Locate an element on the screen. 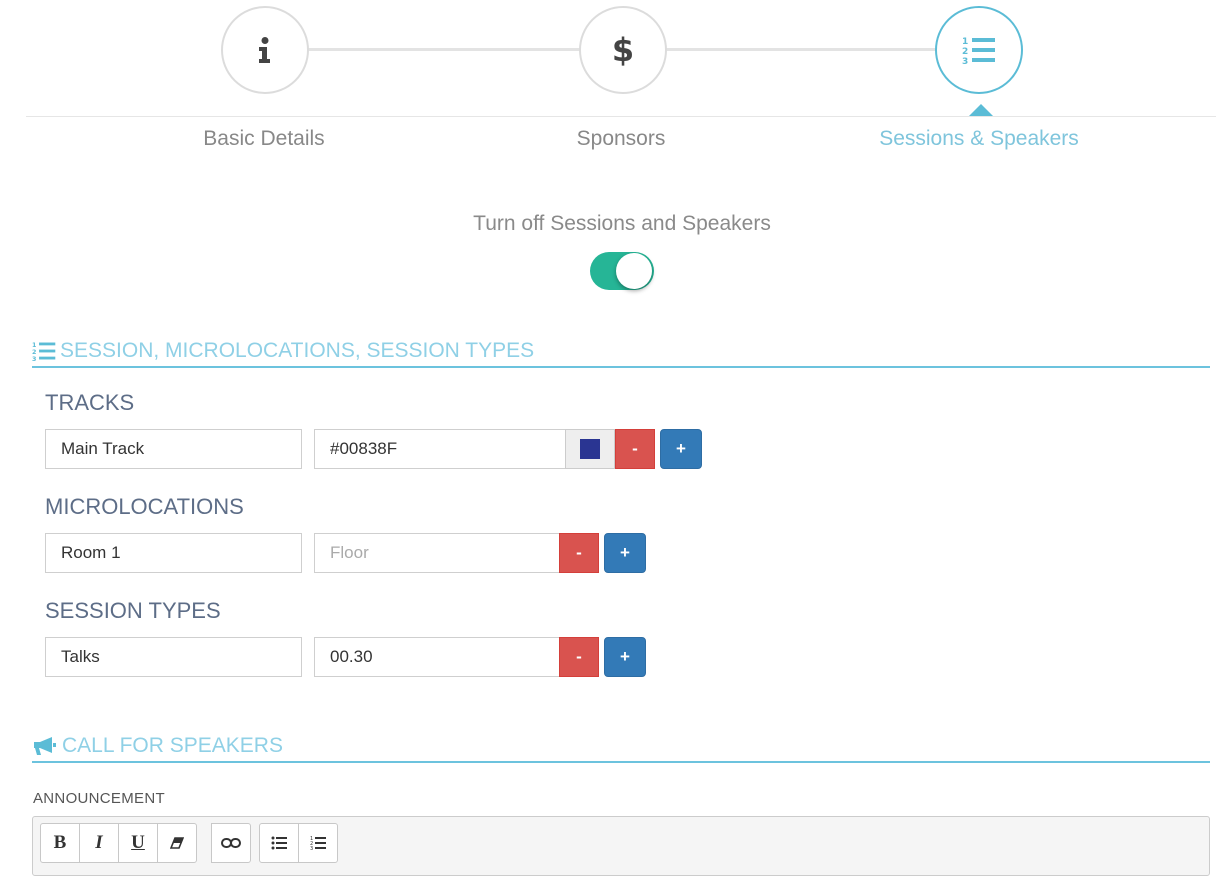 This screenshot has height=876, width=1228. sessions-toggle is located at coordinates (622, 271).